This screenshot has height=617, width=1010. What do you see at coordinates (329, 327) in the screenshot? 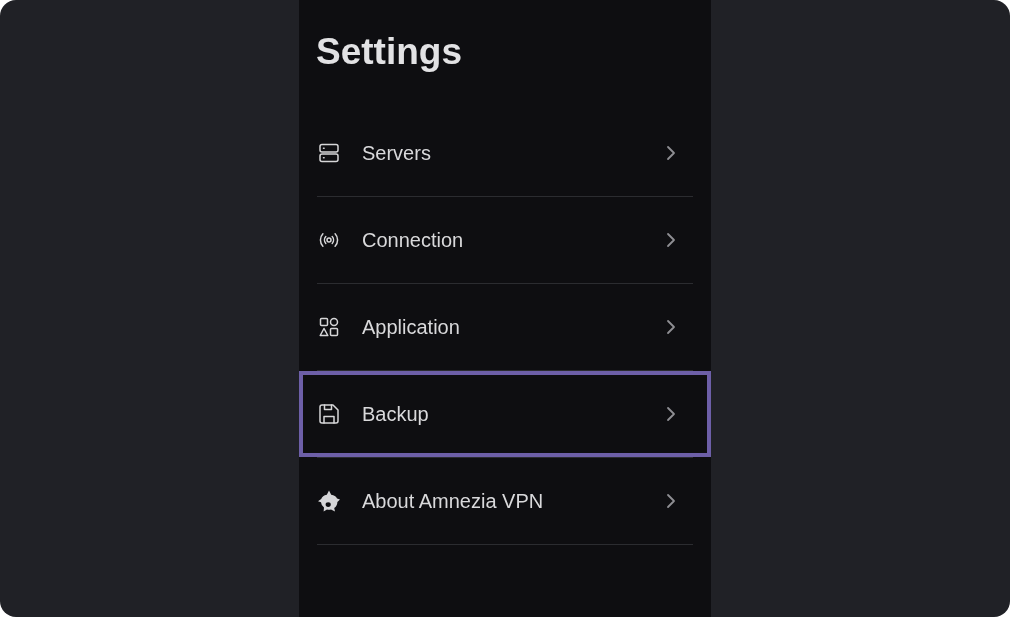
I see `shapes-icon` at bounding box center [329, 327].